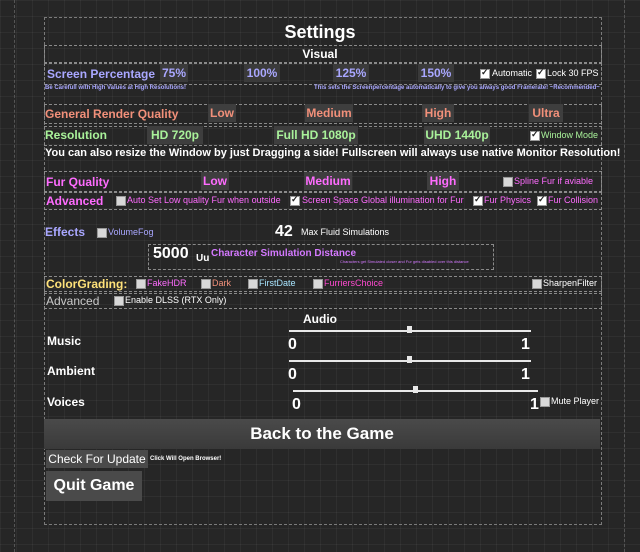 The width and height of the screenshot is (640, 552). What do you see at coordinates (119, 301) in the screenshot?
I see `dlss-checkbox` at bounding box center [119, 301].